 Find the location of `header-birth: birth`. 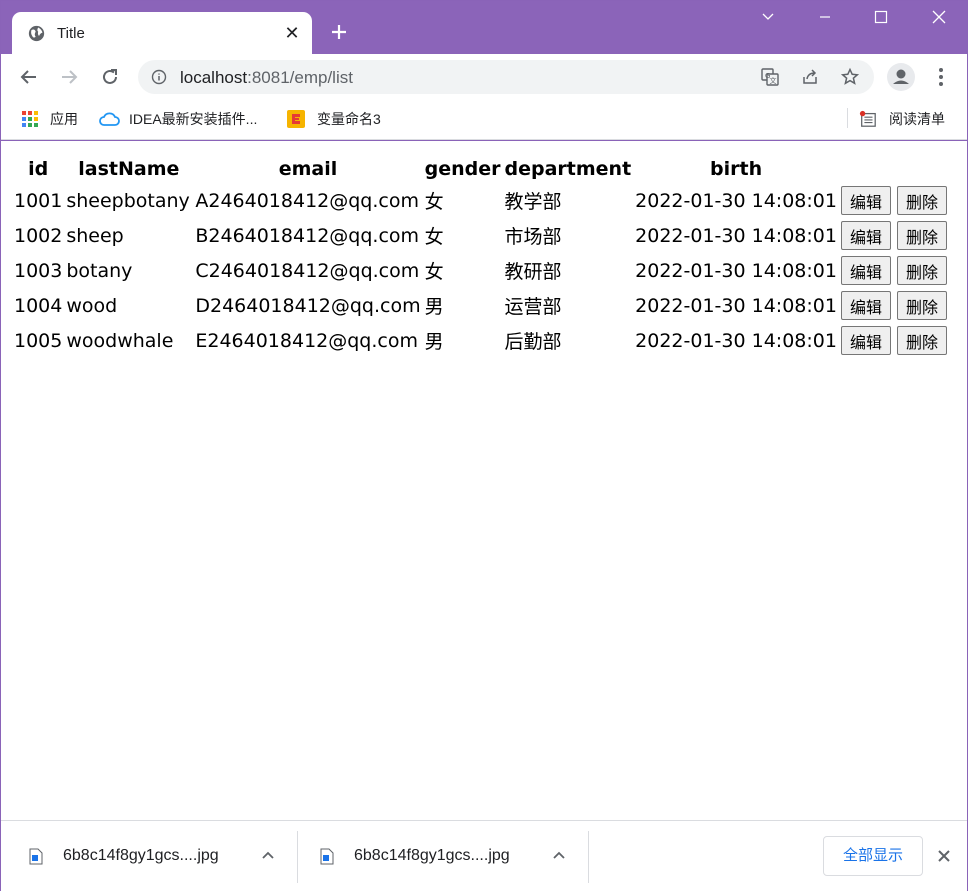

header-birth: birth is located at coordinates (736, 168).